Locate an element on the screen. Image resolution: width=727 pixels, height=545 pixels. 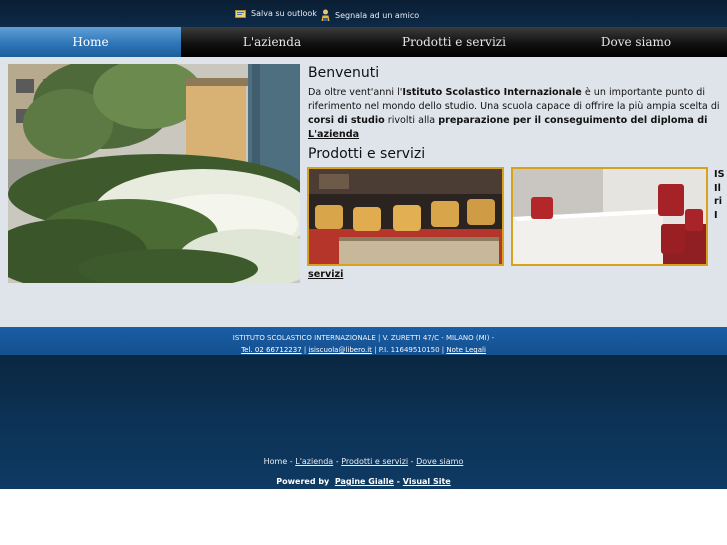
bottom-nav-azienda: L'azienda is located at coordinates (314, 461).